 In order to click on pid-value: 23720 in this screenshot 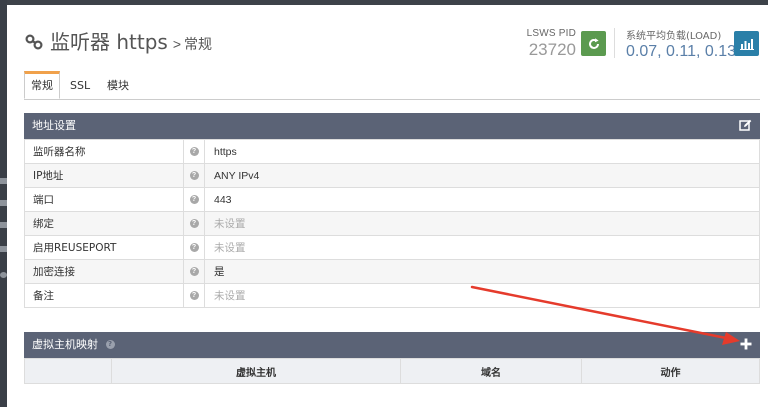, I will do `click(552, 49)`.